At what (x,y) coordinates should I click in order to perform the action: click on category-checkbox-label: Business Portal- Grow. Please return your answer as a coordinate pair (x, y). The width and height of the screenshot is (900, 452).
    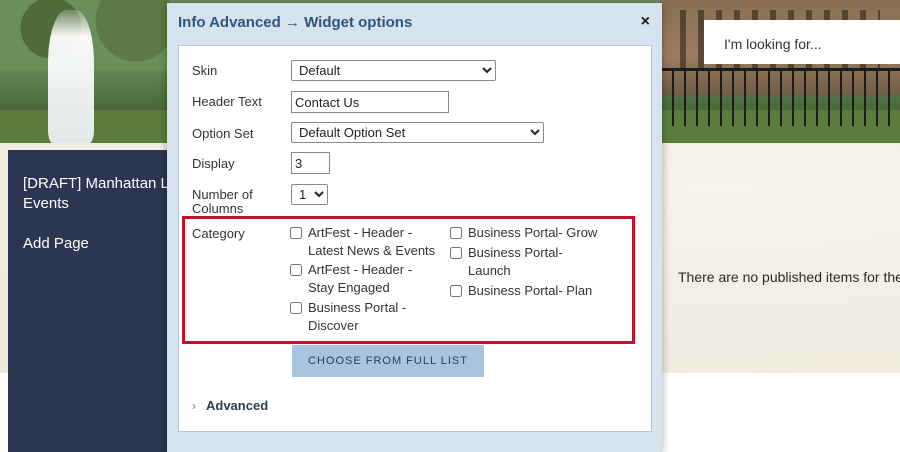
    Looking at the image, I should click on (533, 232).